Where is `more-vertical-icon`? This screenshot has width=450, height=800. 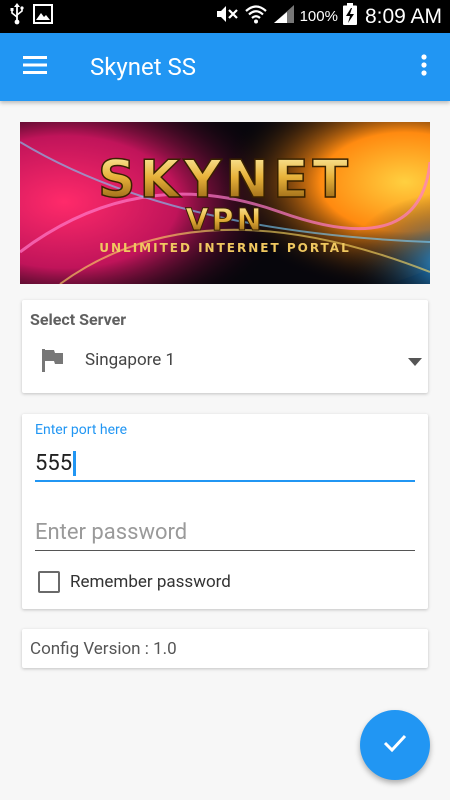 more-vertical-icon is located at coordinates (424, 67).